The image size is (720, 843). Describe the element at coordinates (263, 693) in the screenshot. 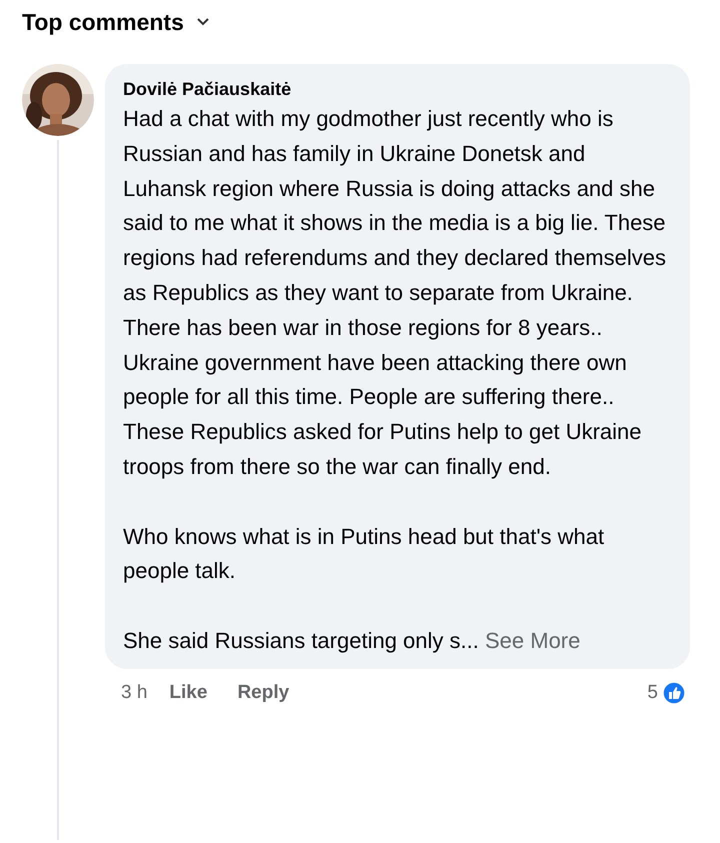

I see `action-link: Reply` at that location.